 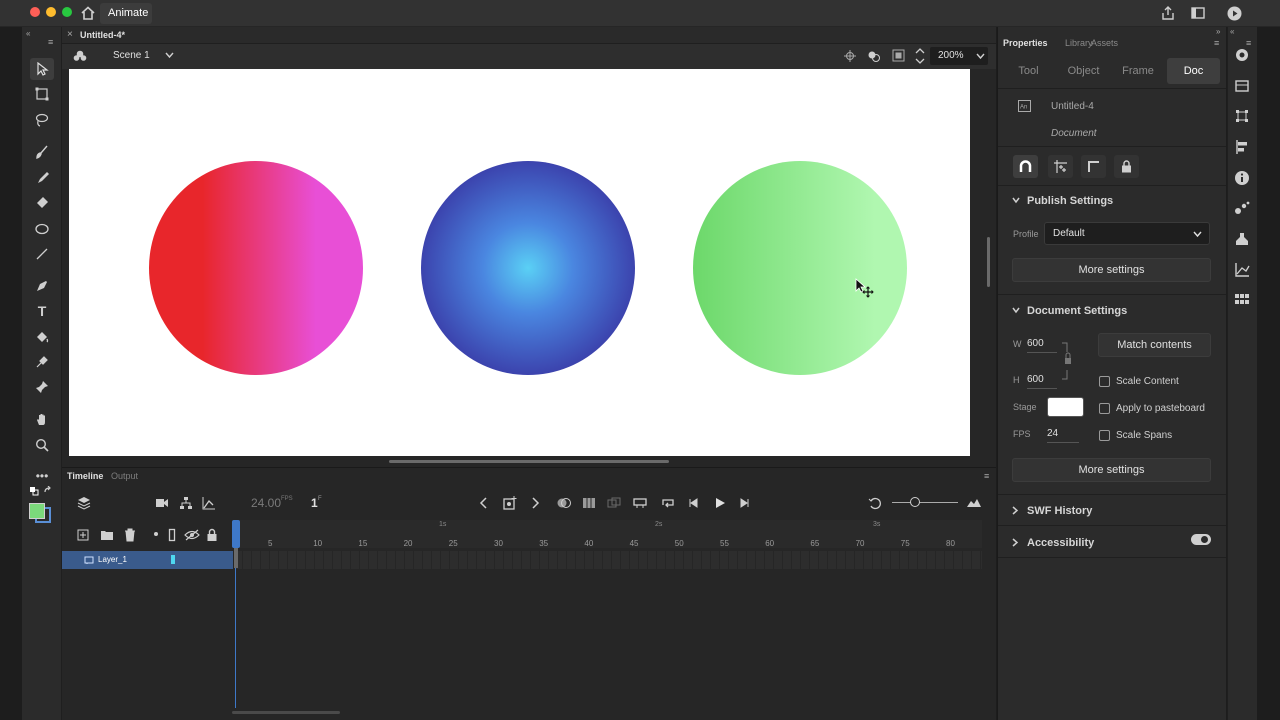 I want to click on selection-tool-icon, so click(x=42, y=69).